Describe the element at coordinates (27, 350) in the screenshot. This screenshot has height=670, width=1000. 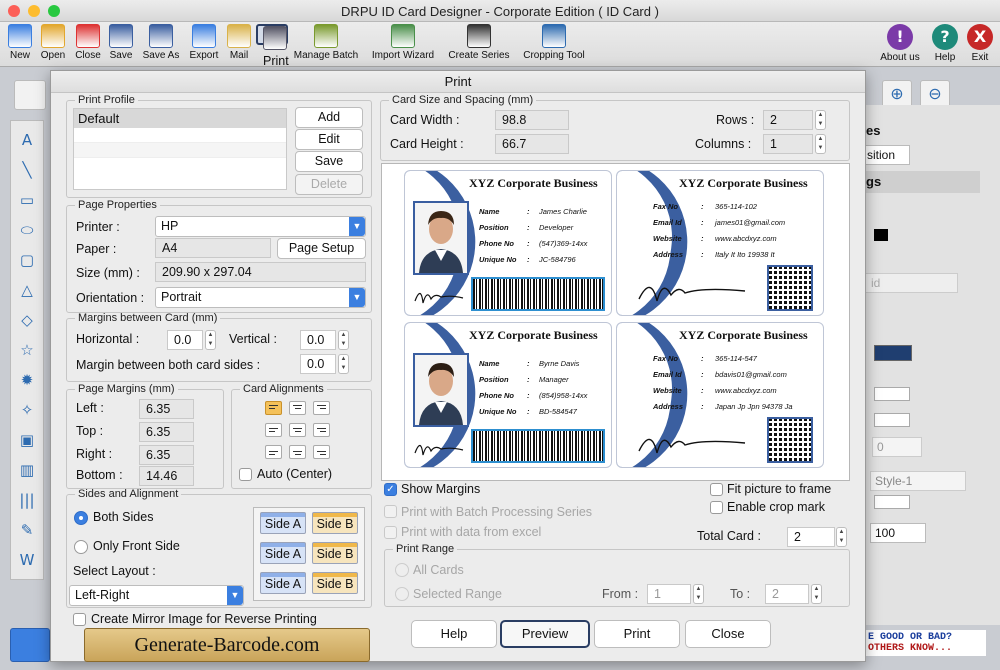
I see `star-tool-icon: ☆` at that location.